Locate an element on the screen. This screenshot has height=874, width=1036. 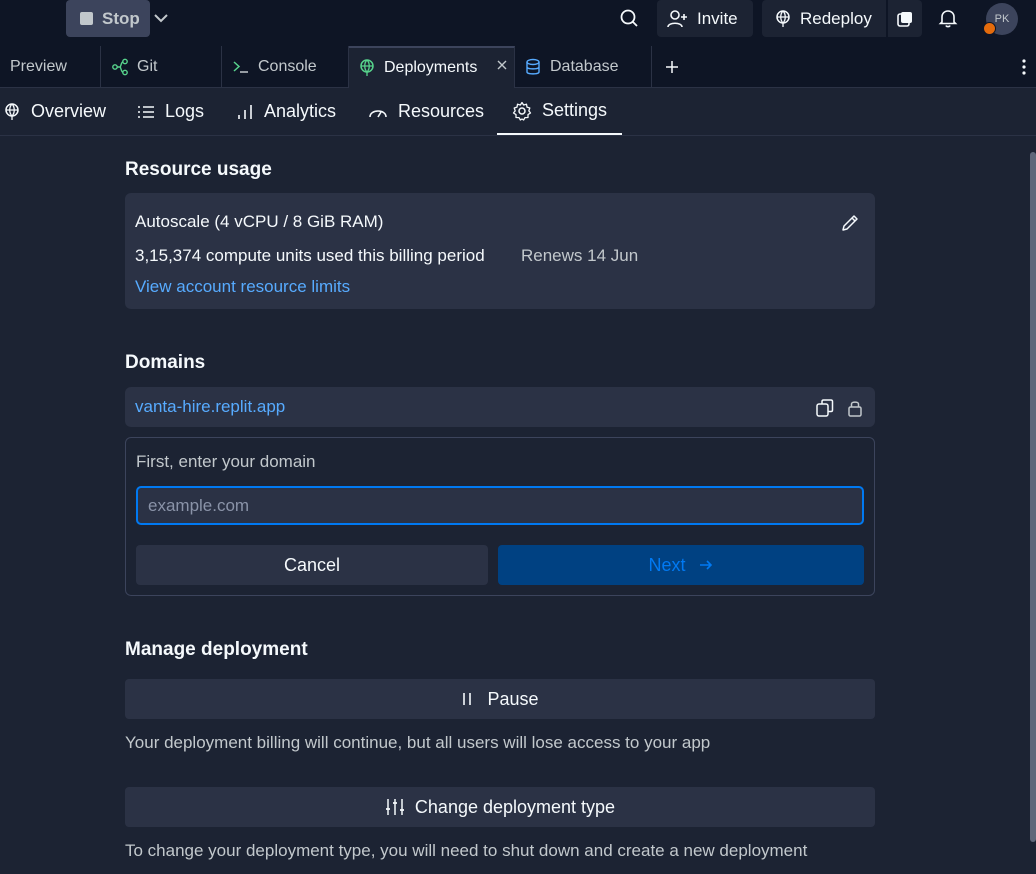
subnav-label: Settings is located at coordinates (575, 110).